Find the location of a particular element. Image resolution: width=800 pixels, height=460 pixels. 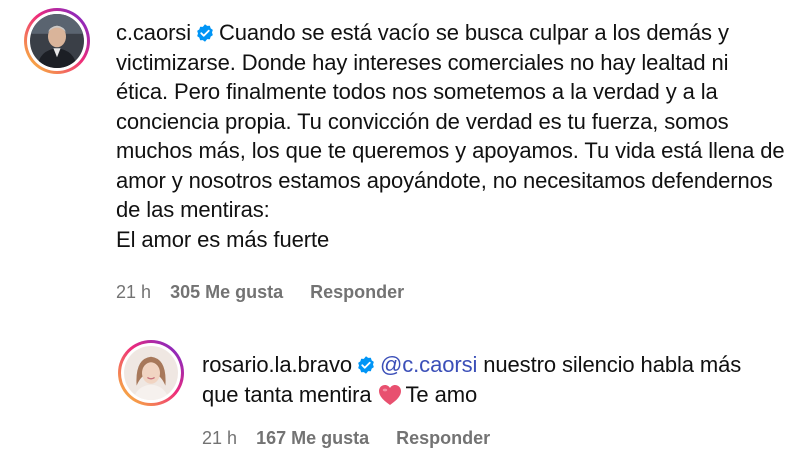

comment-username: c.caorsi is located at coordinates (153, 32).